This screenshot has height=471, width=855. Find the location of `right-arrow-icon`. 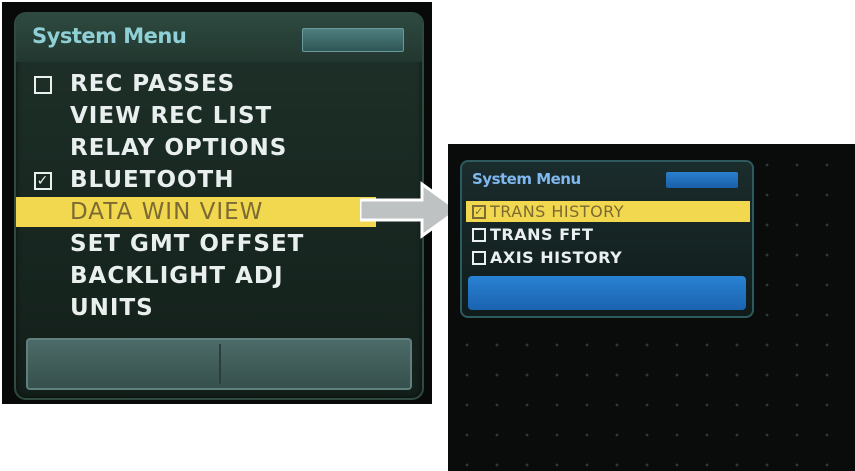

right-arrow-icon is located at coordinates (410, 210).